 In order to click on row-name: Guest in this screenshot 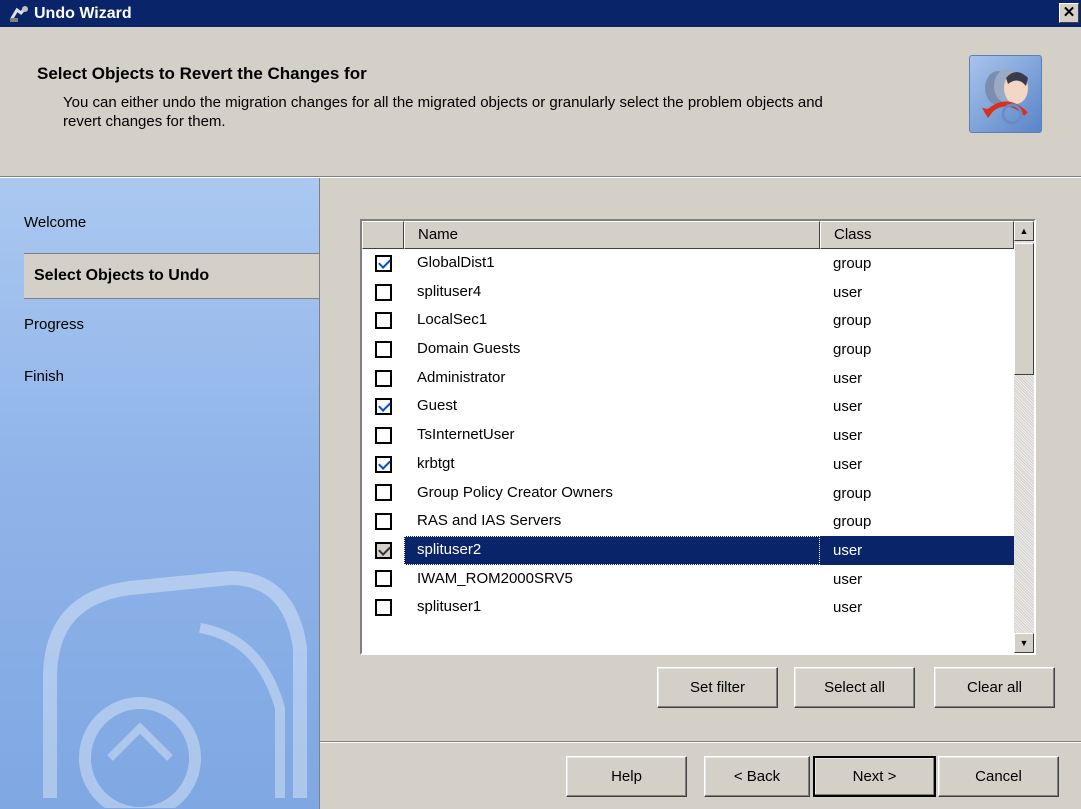, I will do `click(437, 406)`.